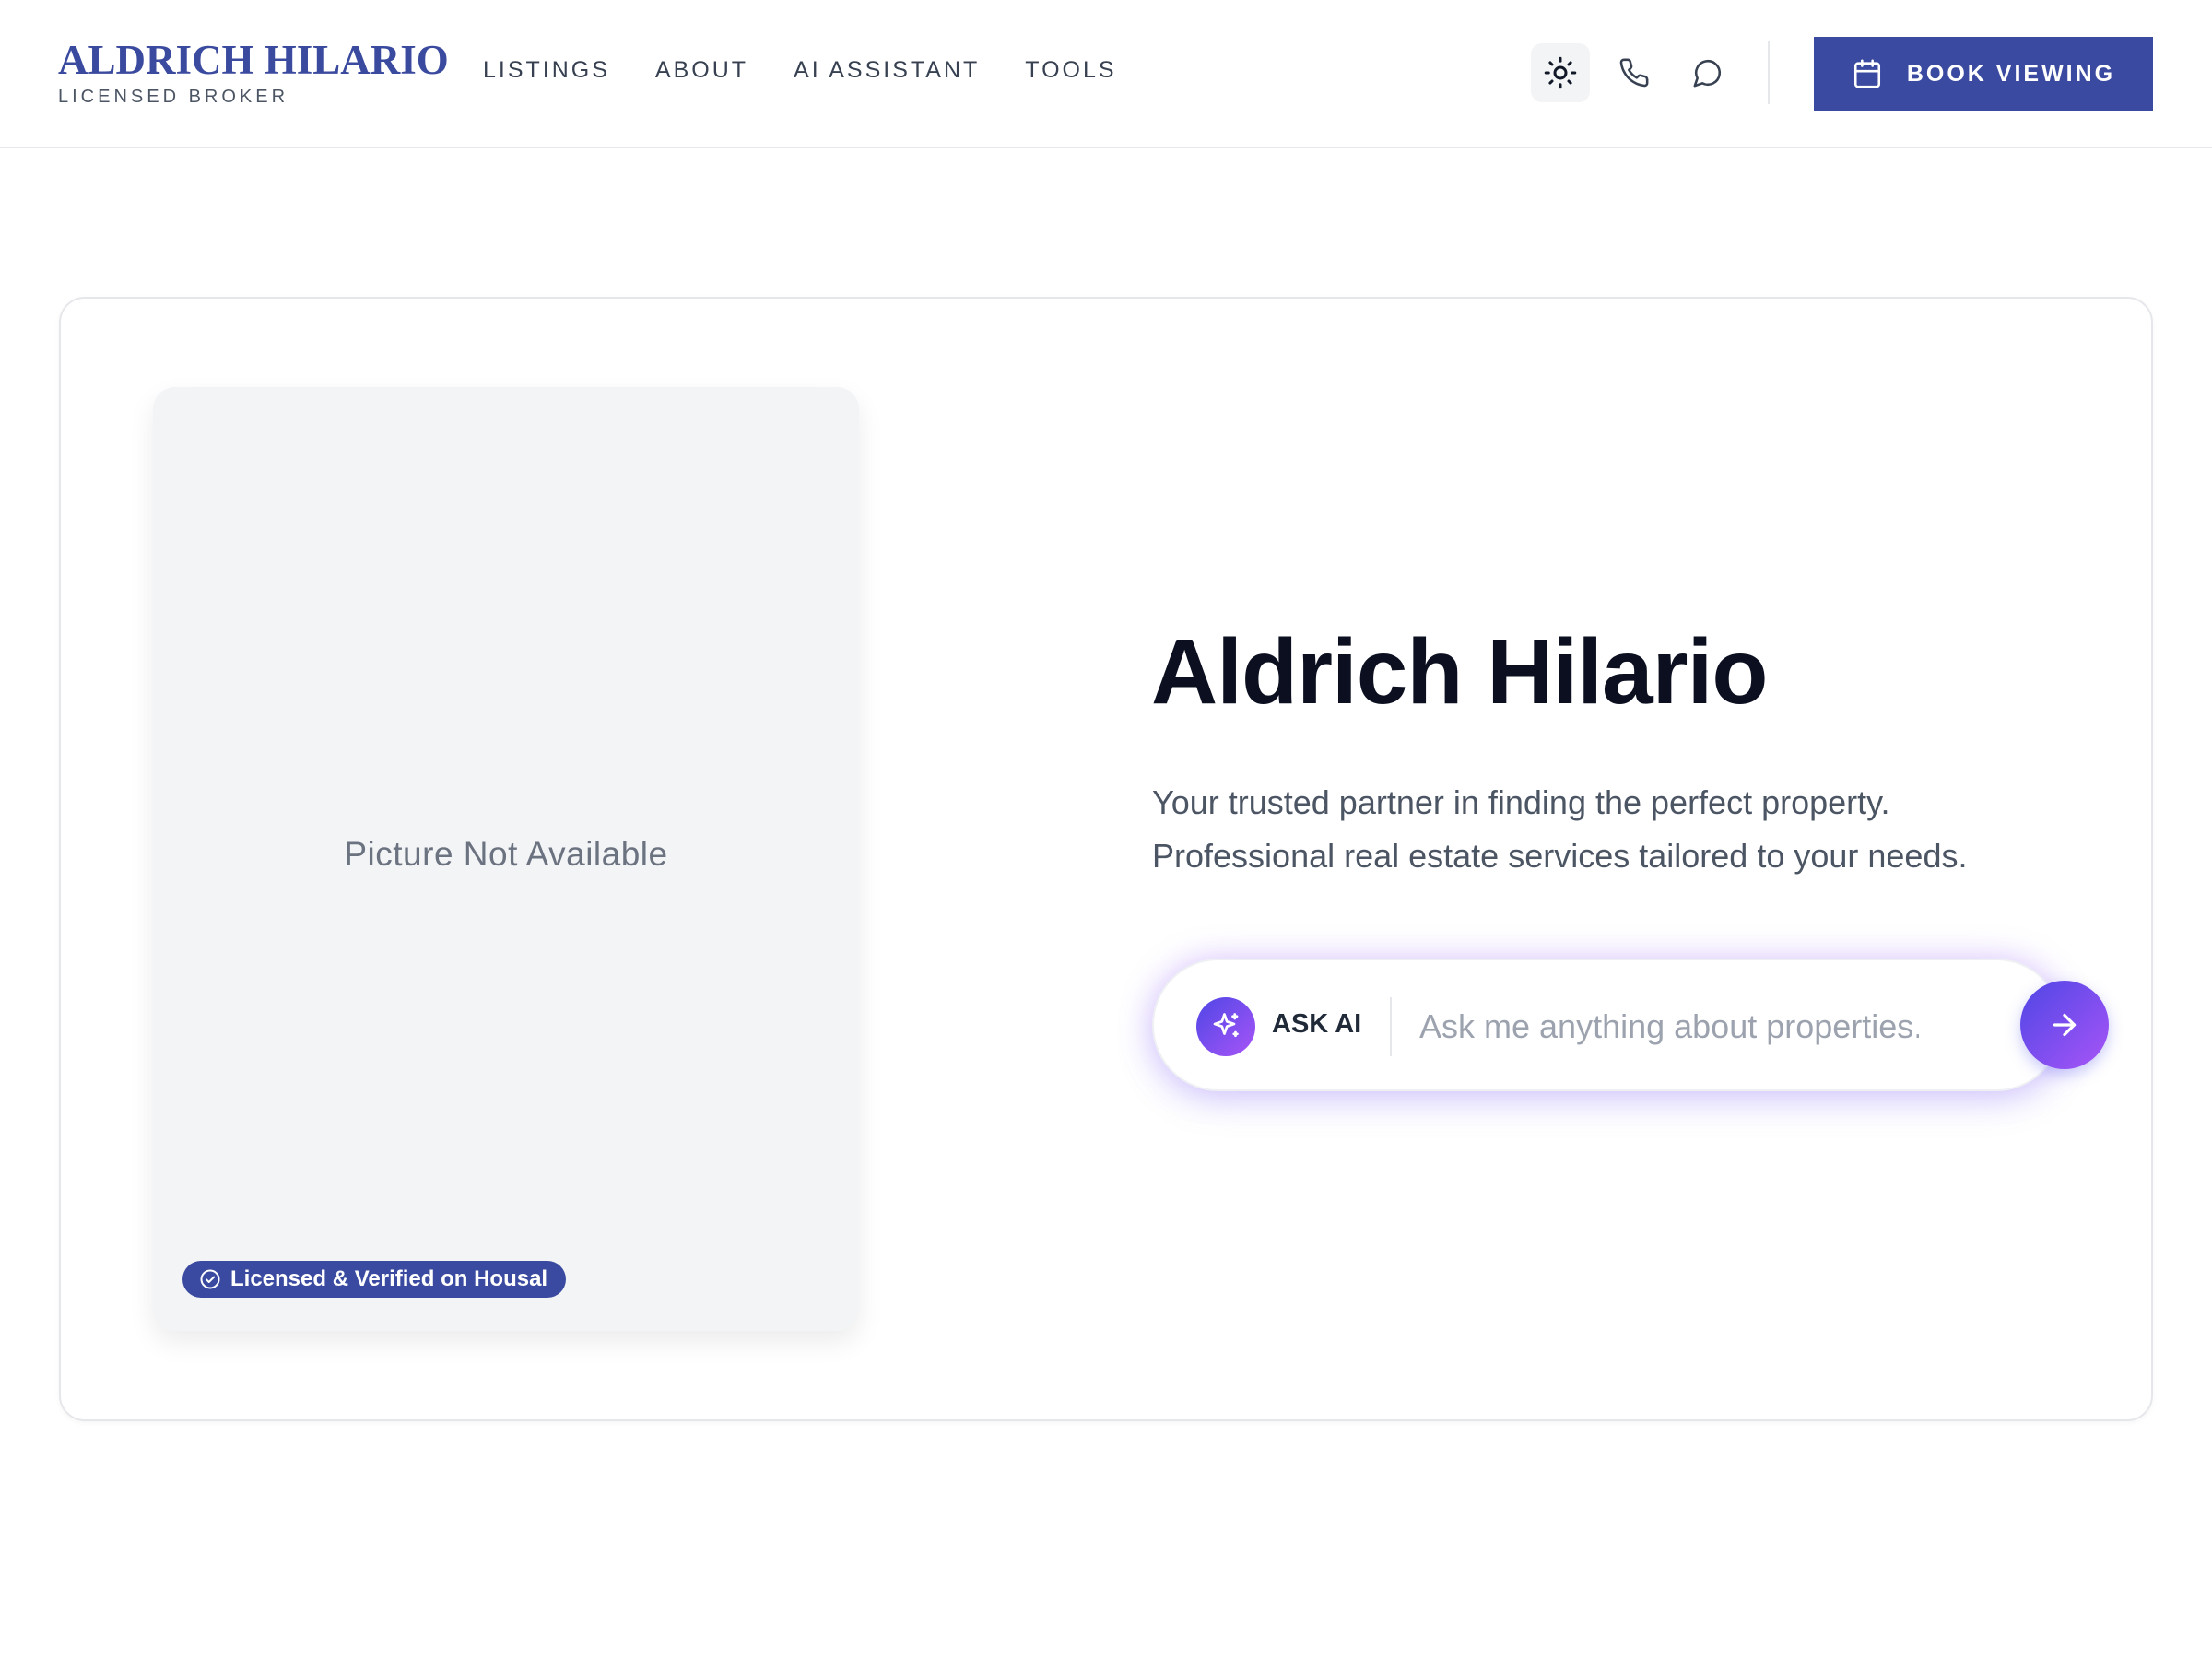  What do you see at coordinates (546, 70) in the screenshot?
I see `nav-listings: LISTINGS` at bounding box center [546, 70].